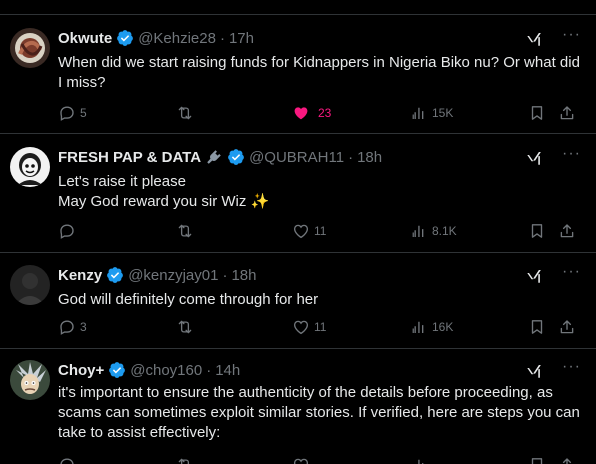 This screenshot has height=464, width=596. Describe the element at coordinates (80, 275) in the screenshot. I see `display-name: Kenzy` at that location.